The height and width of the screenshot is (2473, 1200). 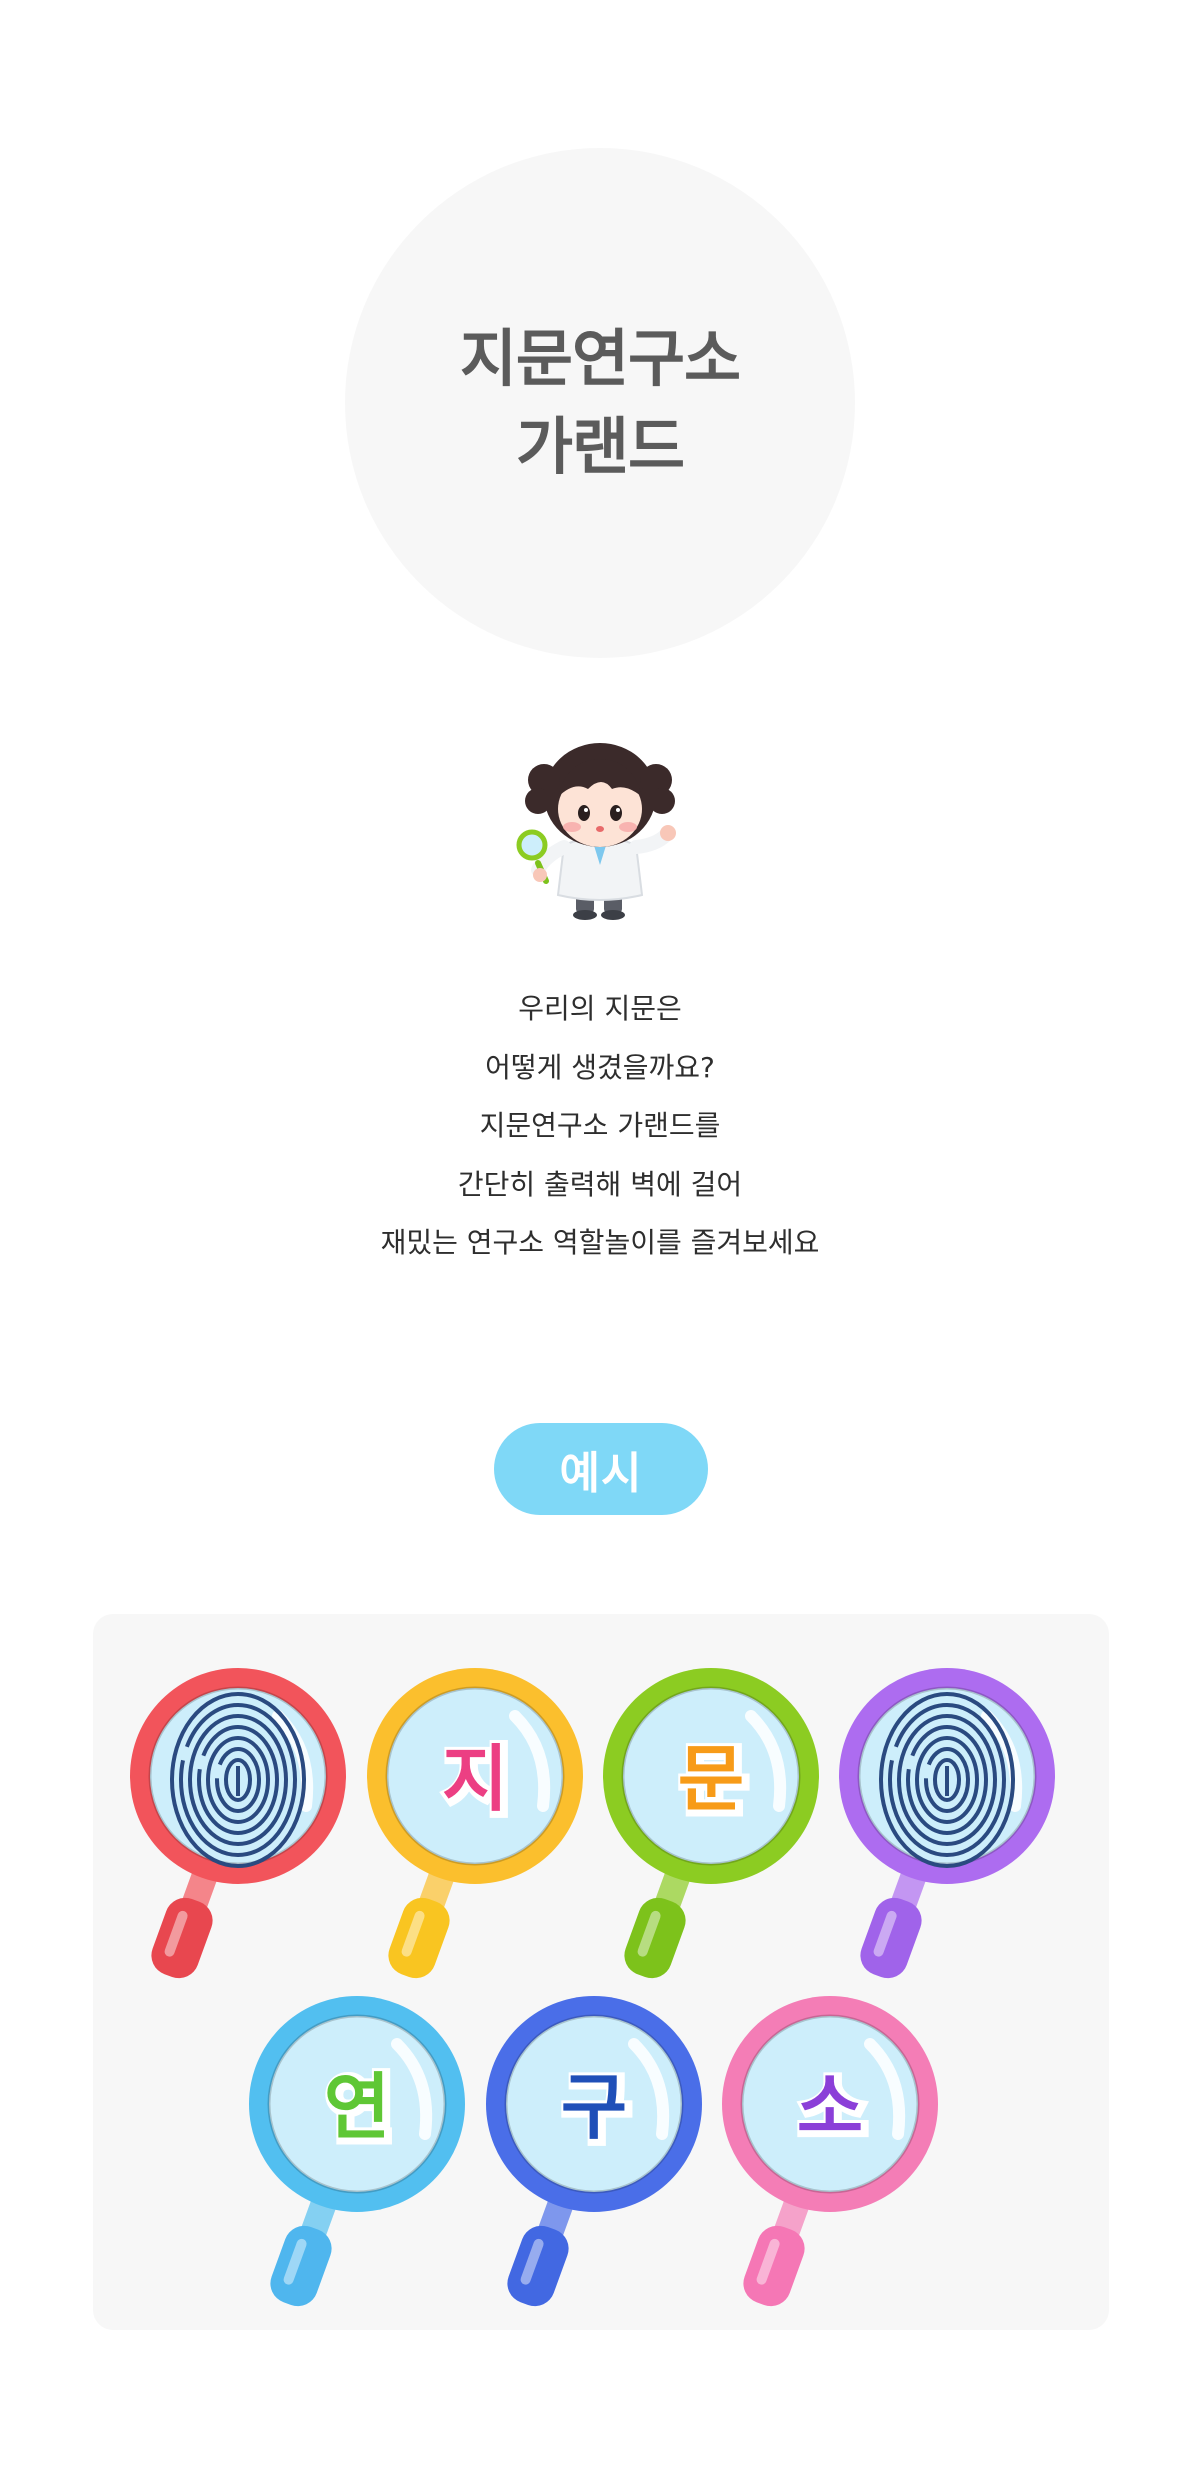 I want to click on garland-letter-ji: 지, so click(x=475, y=1779).